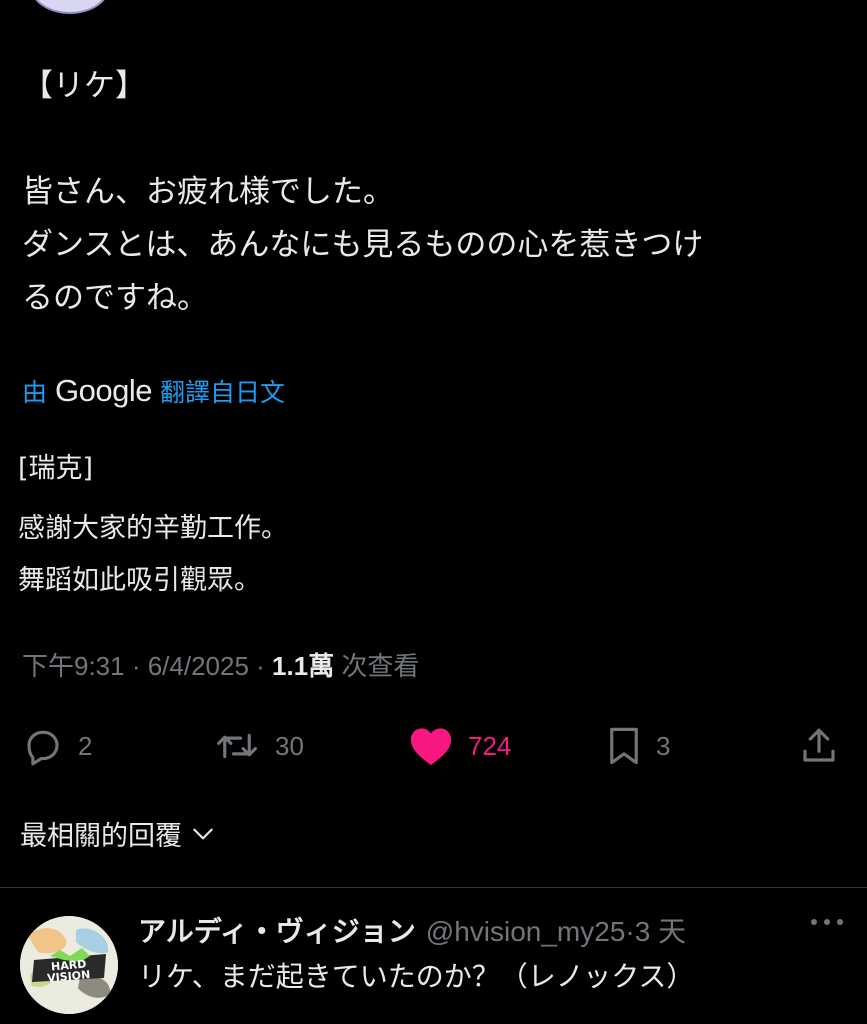 Image resolution: width=867 pixels, height=1024 pixels. Describe the element at coordinates (115, 298) in the screenshot. I see `tweet-line: るのですね。` at that location.